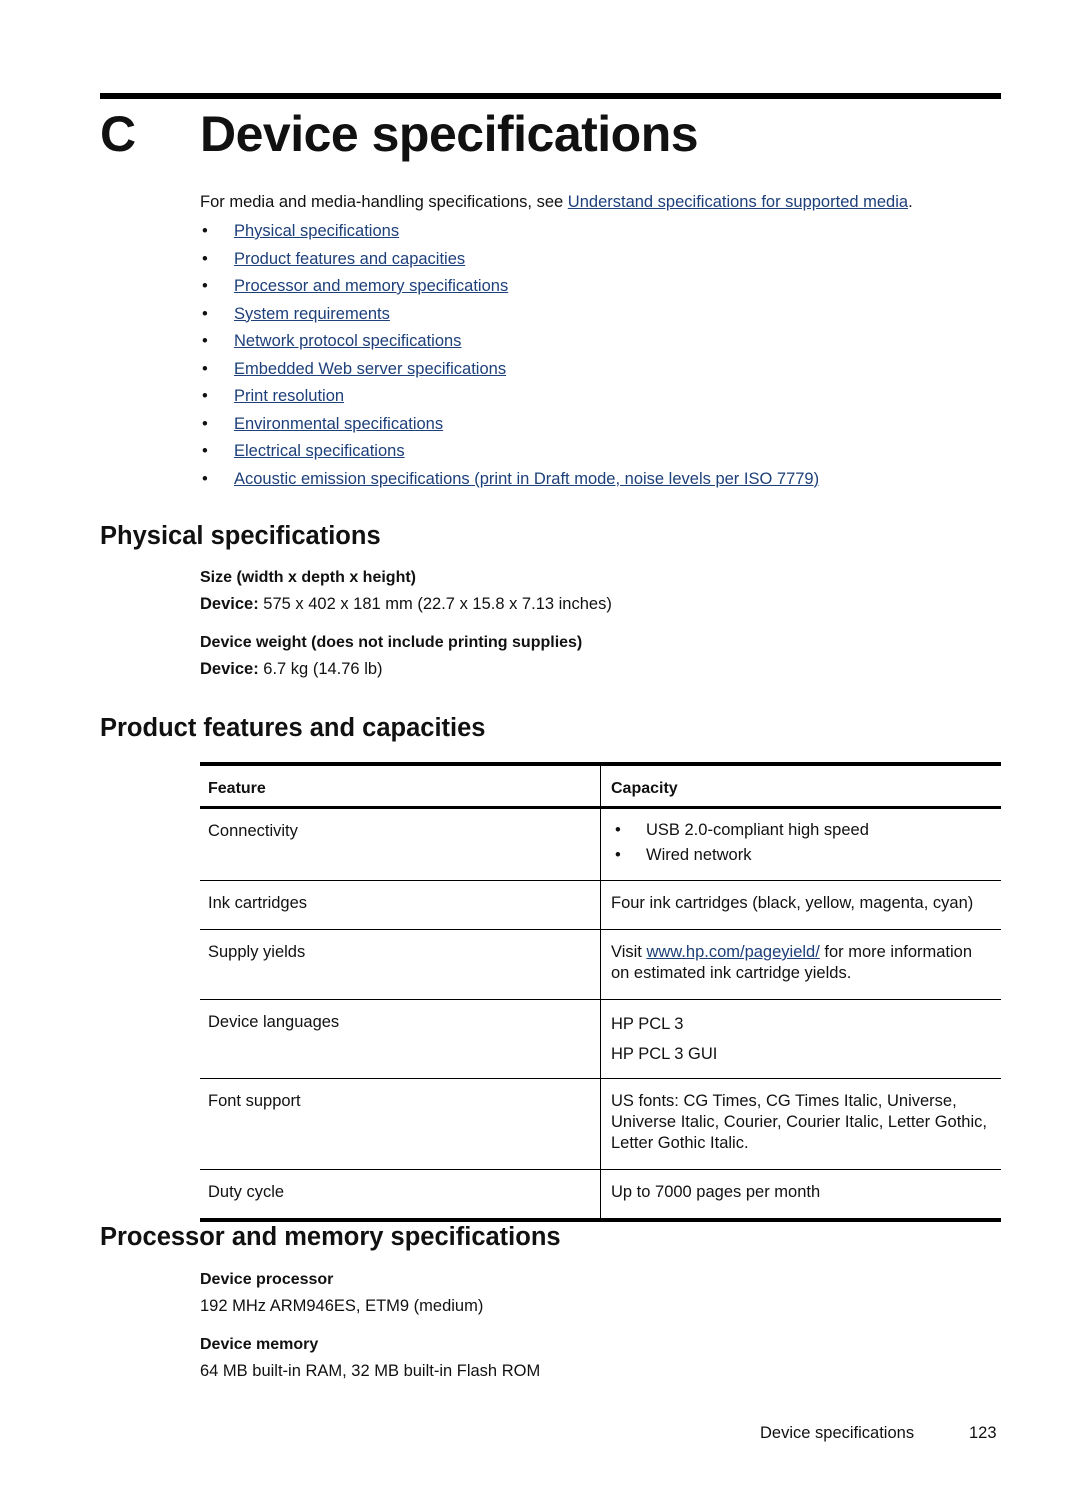 This screenshot has height=1495, width=1080. What do you see at coordinates (509, 260) in the screenshot?
I see `toc-item: • Product features and capacities` at bounding box center [509, 260].